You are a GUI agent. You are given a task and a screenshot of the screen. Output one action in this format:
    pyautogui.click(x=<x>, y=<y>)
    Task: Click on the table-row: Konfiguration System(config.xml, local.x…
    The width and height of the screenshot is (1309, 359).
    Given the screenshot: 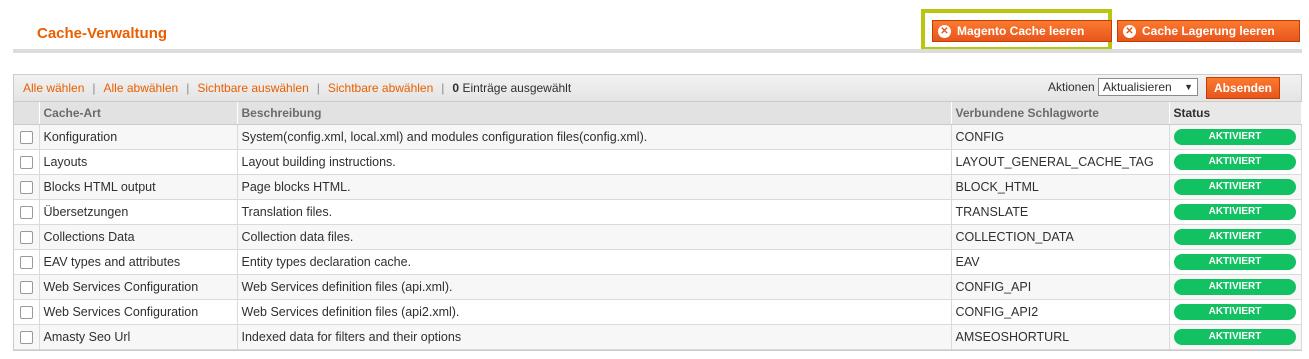 What is the action you would take?
    pyautogui.click(x=658, y=137)
    